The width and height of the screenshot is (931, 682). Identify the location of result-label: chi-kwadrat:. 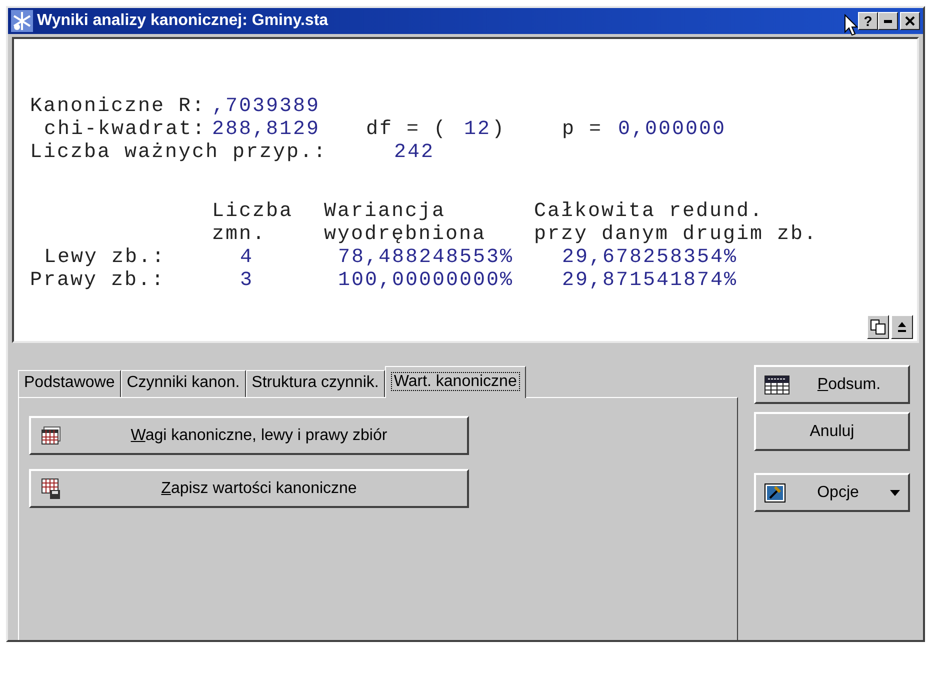
(126, 129).